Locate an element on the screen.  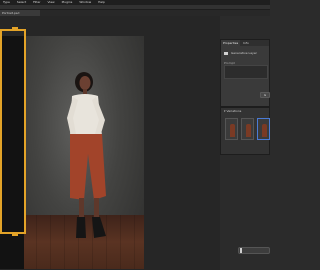
selection-handle-top is located at coordinates (15, 28).